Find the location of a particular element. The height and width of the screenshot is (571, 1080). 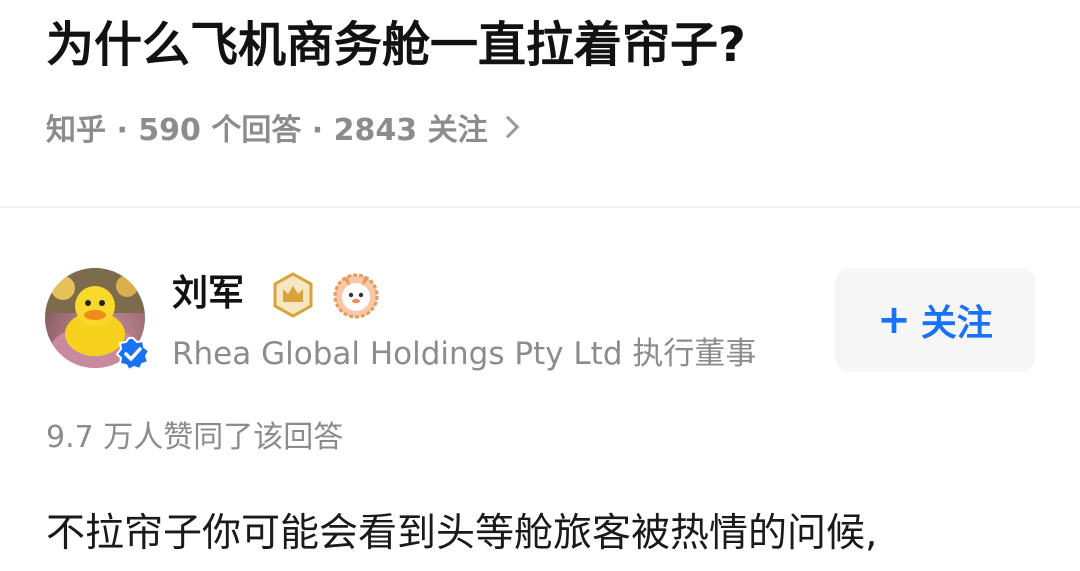

author-avatar is located at coordinates (98, 320).